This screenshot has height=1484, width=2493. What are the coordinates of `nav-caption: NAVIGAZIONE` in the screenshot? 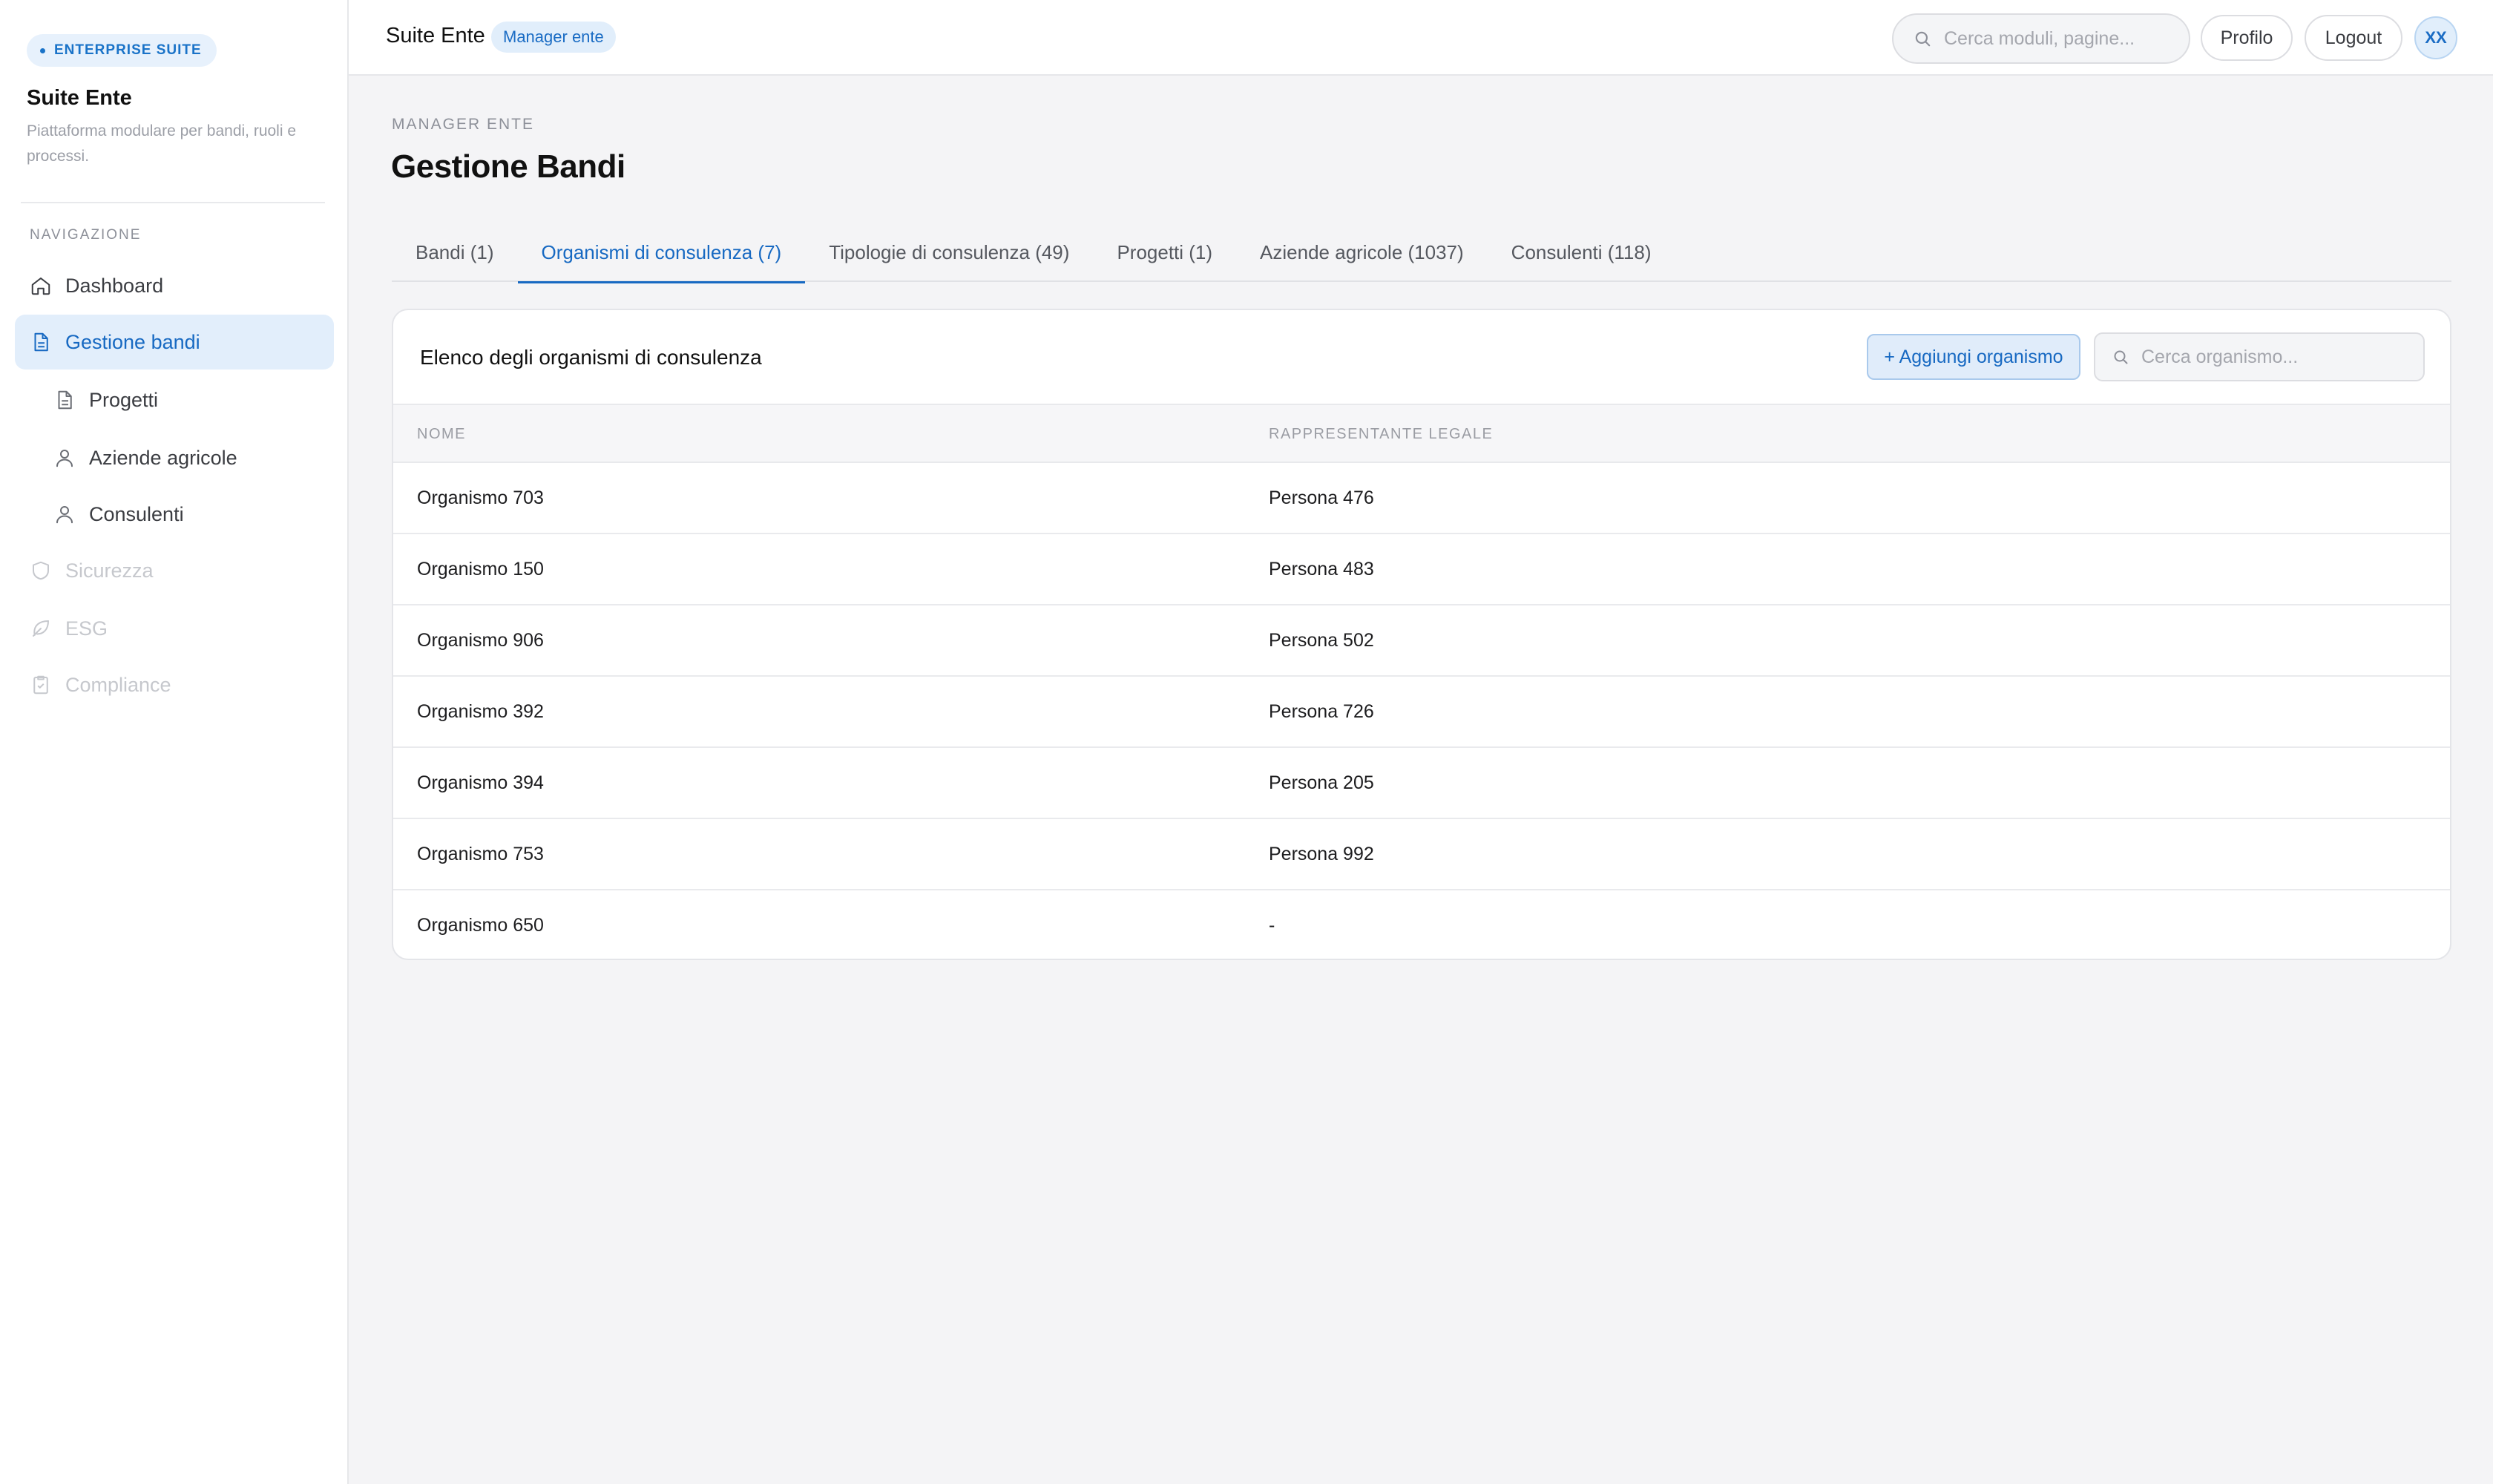 It's located at (86, 235).